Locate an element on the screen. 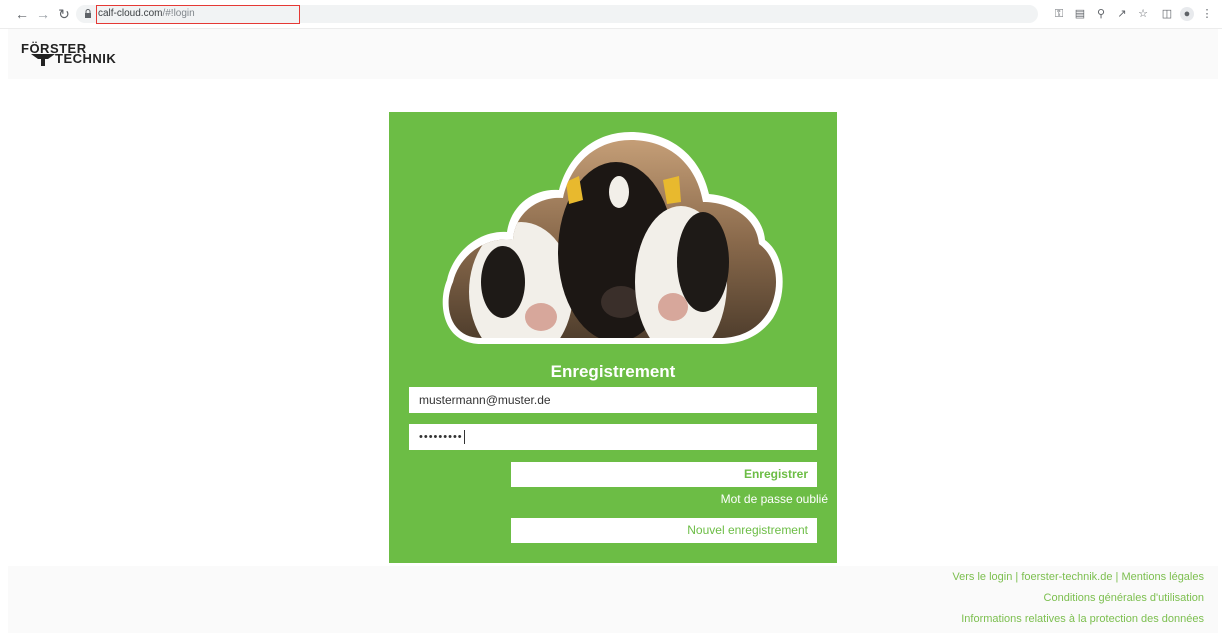 This screenshot has height=633, width=1222. footer-link-legal: Mentions légales is located at coordinates (1162, 577).